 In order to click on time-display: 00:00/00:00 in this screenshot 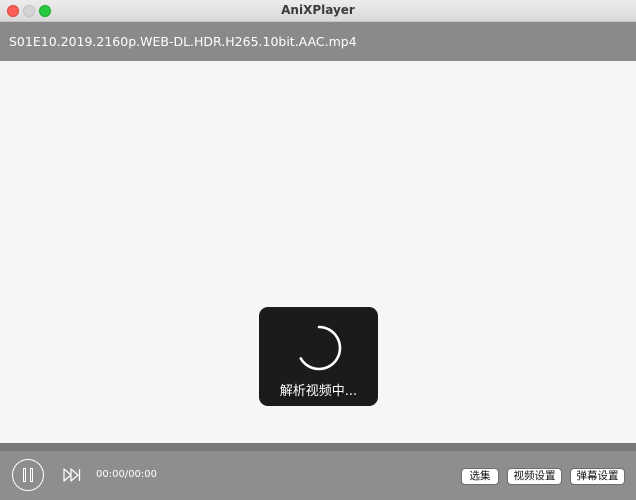, I will do `click(127, 474)`.